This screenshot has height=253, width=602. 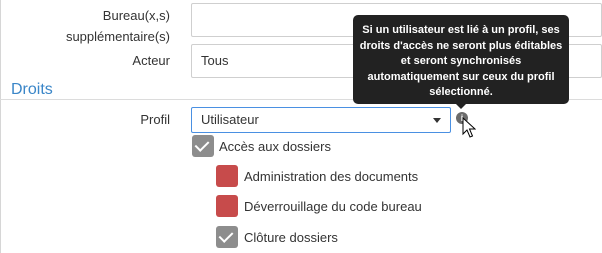 I want to click on tooltip-arrow, so click(x=461, y=106).